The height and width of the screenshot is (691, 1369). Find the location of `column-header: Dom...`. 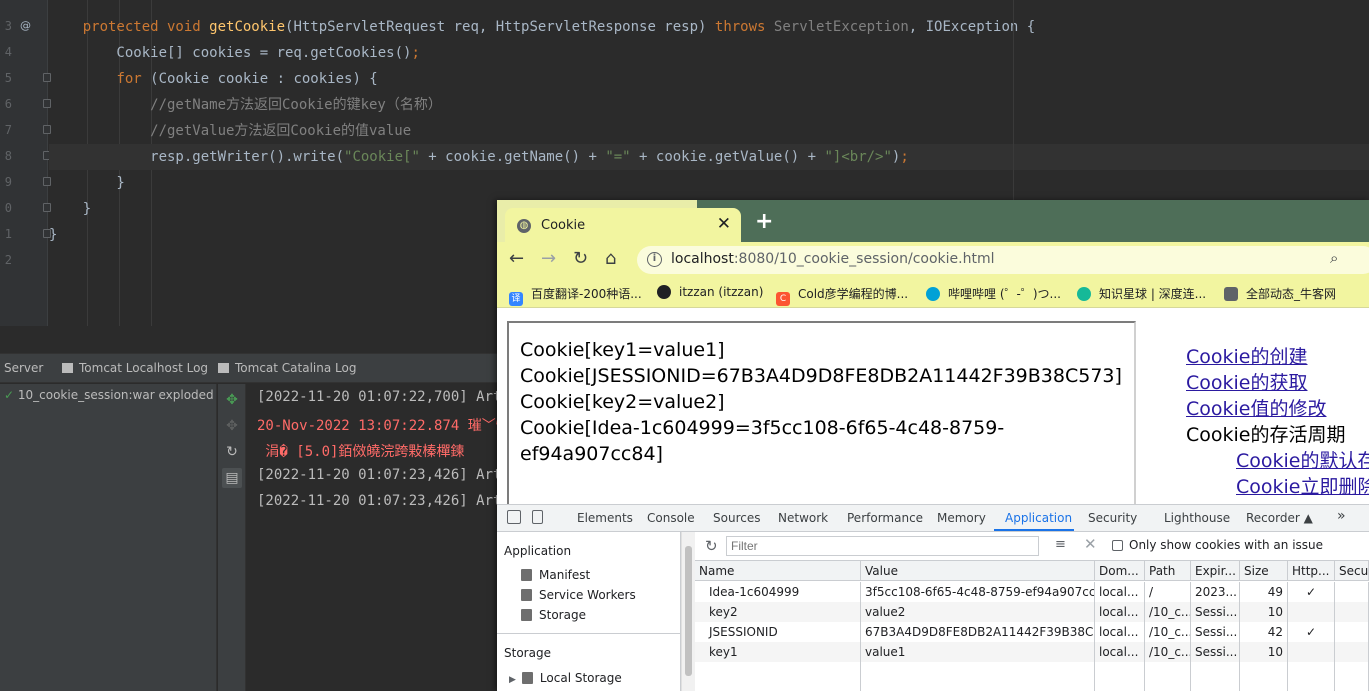

column-header: Dom... is located at coordinates (1120, 571).